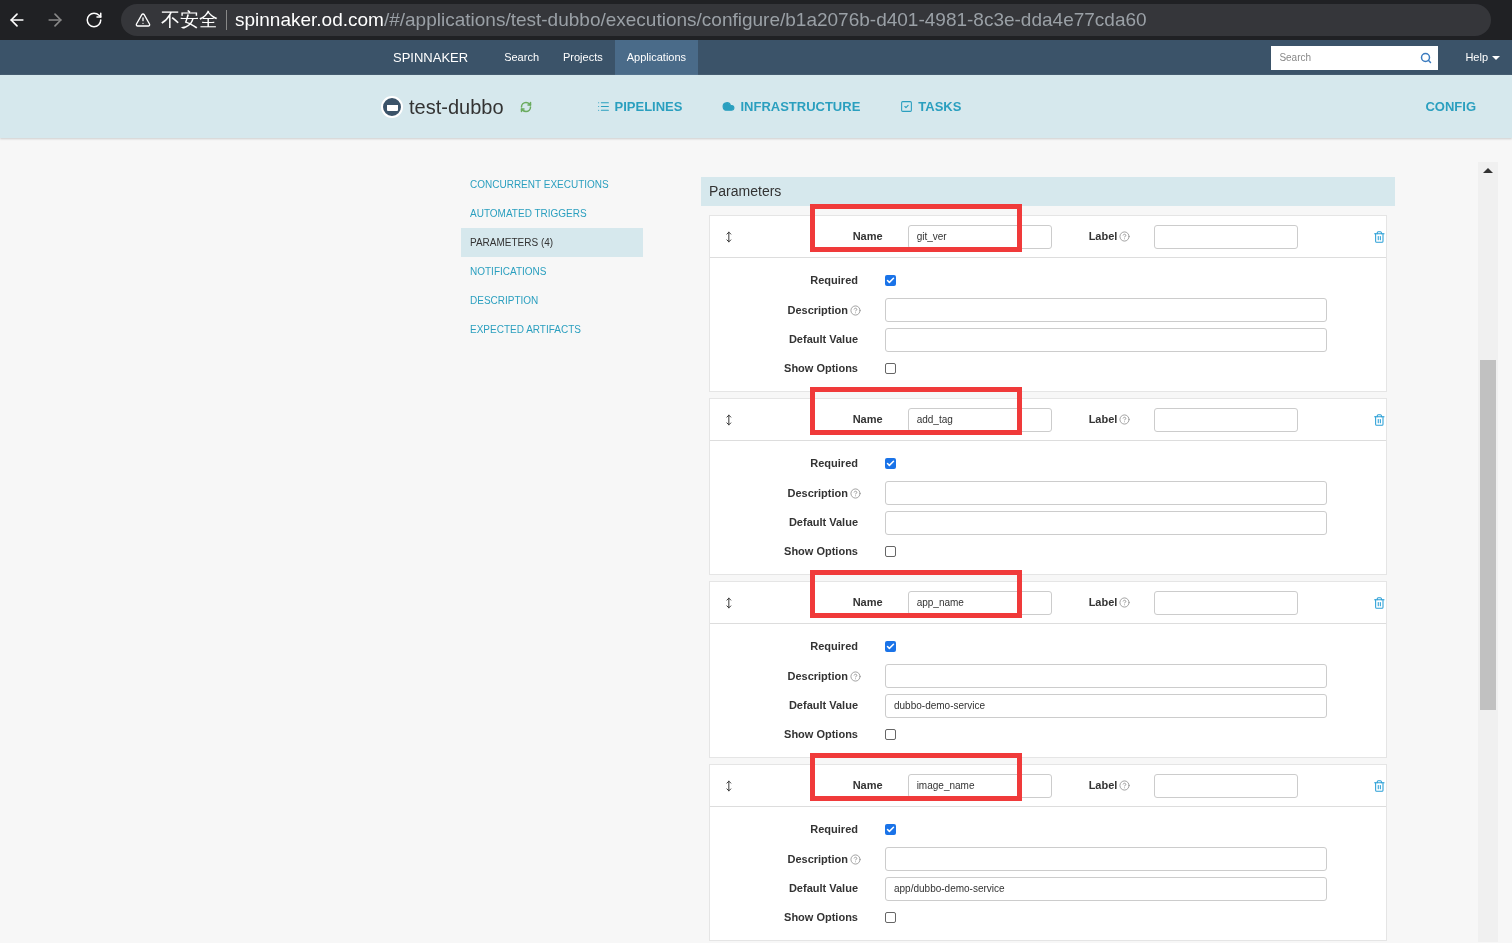  What do you see at coordinates (979, 602) in the screenshot?
I see `name-field: app_name` at bounding box center [979, 602].